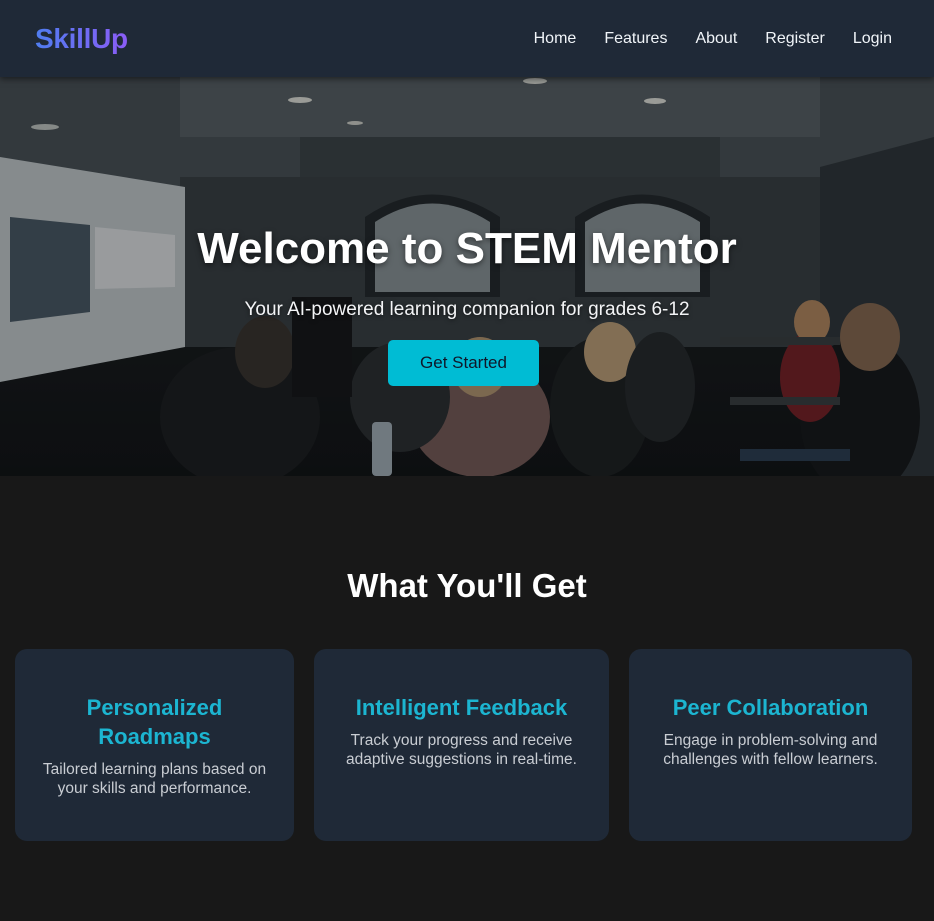 This screenshot has width=934, height=921. Describe the element at coordinates (463, 363) in the screenshot. I see `get-started-button: Get Started` at that location.